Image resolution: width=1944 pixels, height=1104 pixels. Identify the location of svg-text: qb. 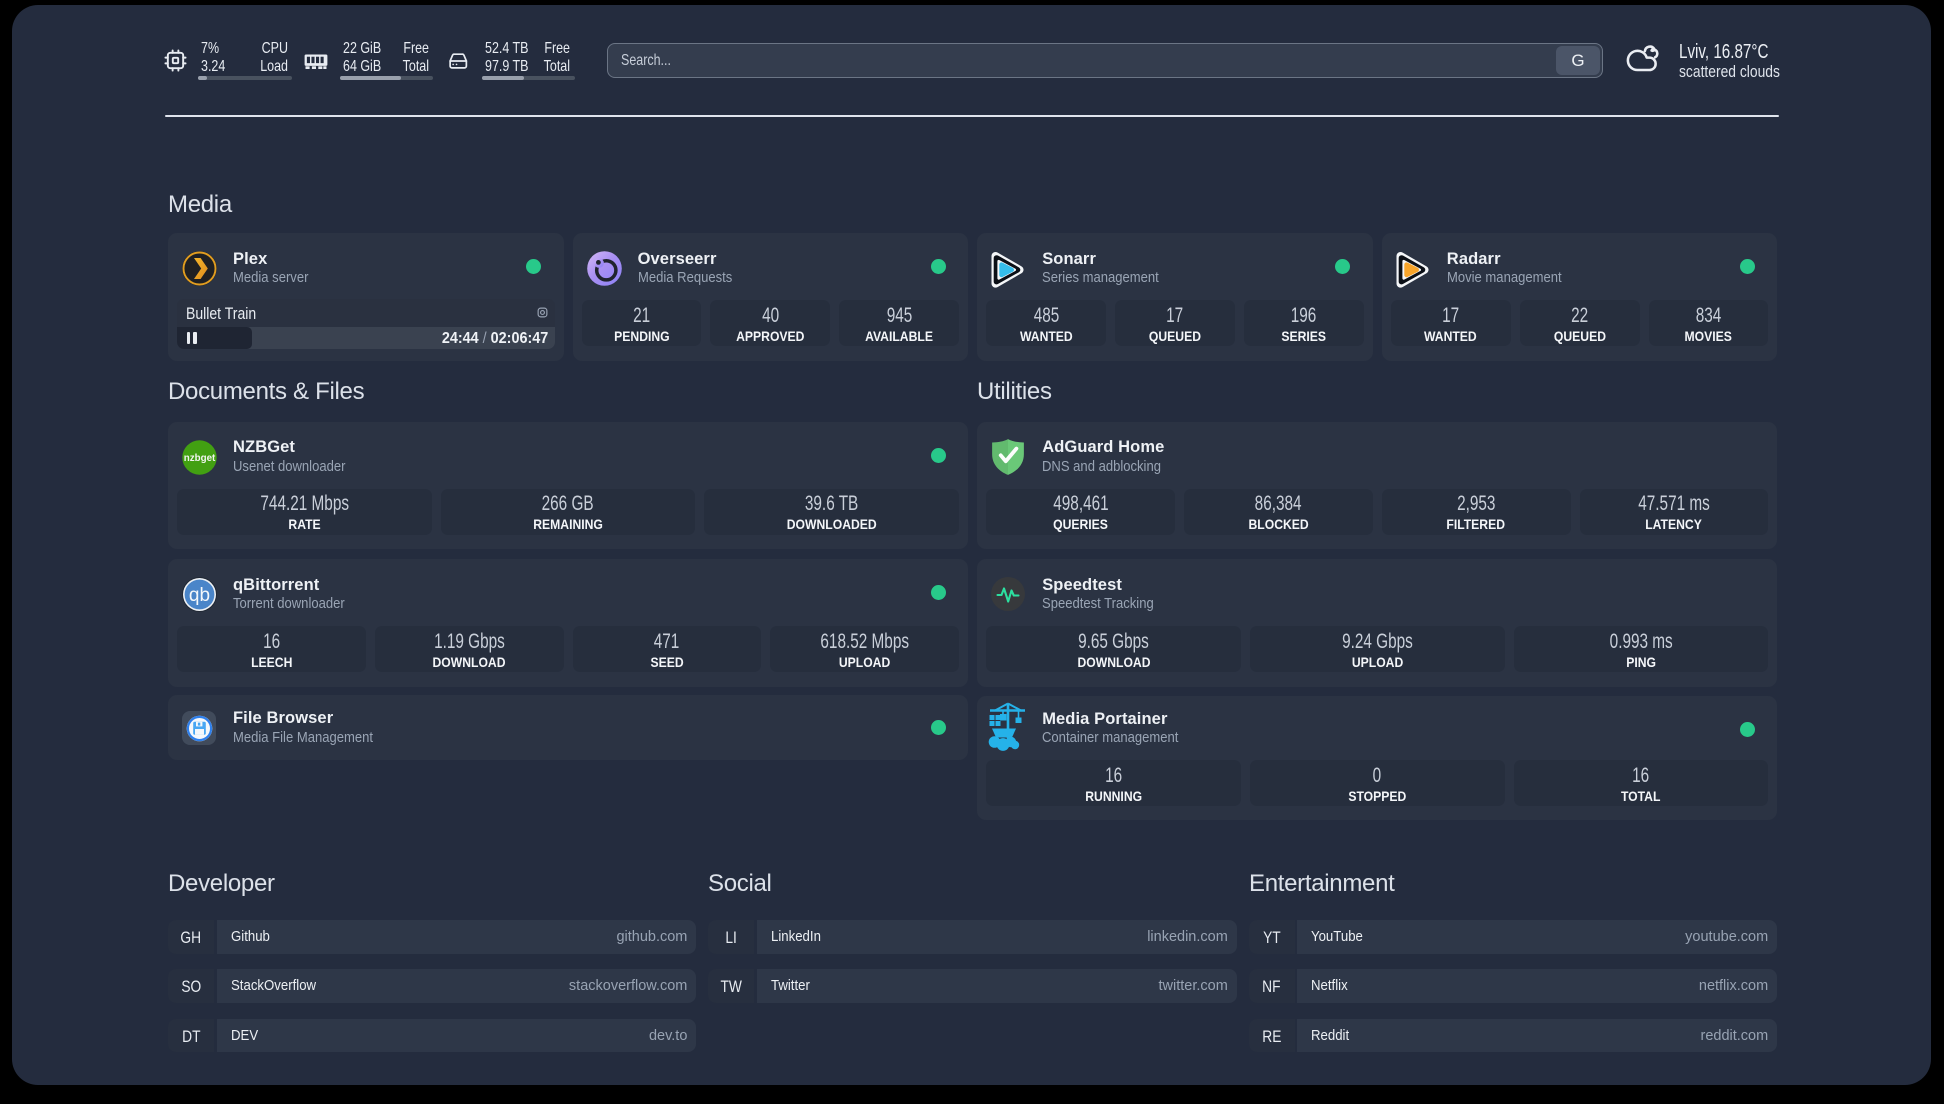
(199, 595).